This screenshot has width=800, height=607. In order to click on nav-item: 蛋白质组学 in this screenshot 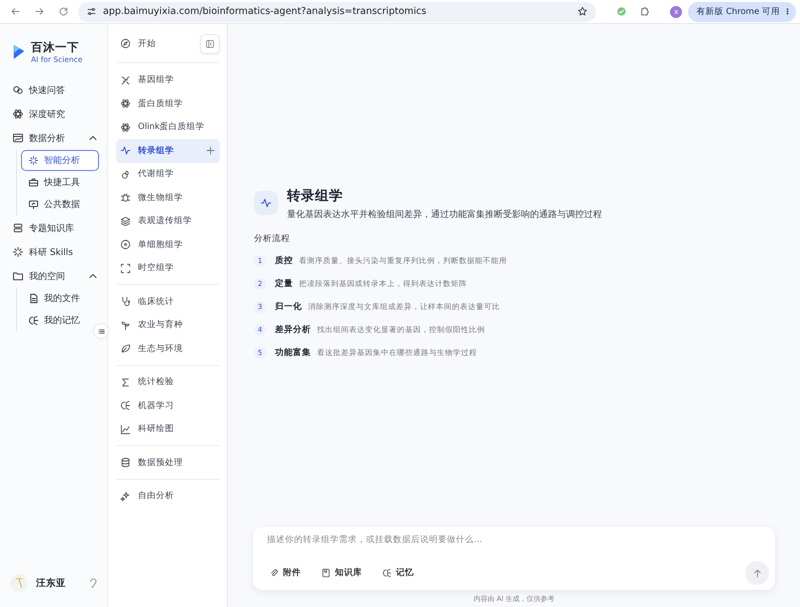, I will do `click(168, 104)`.